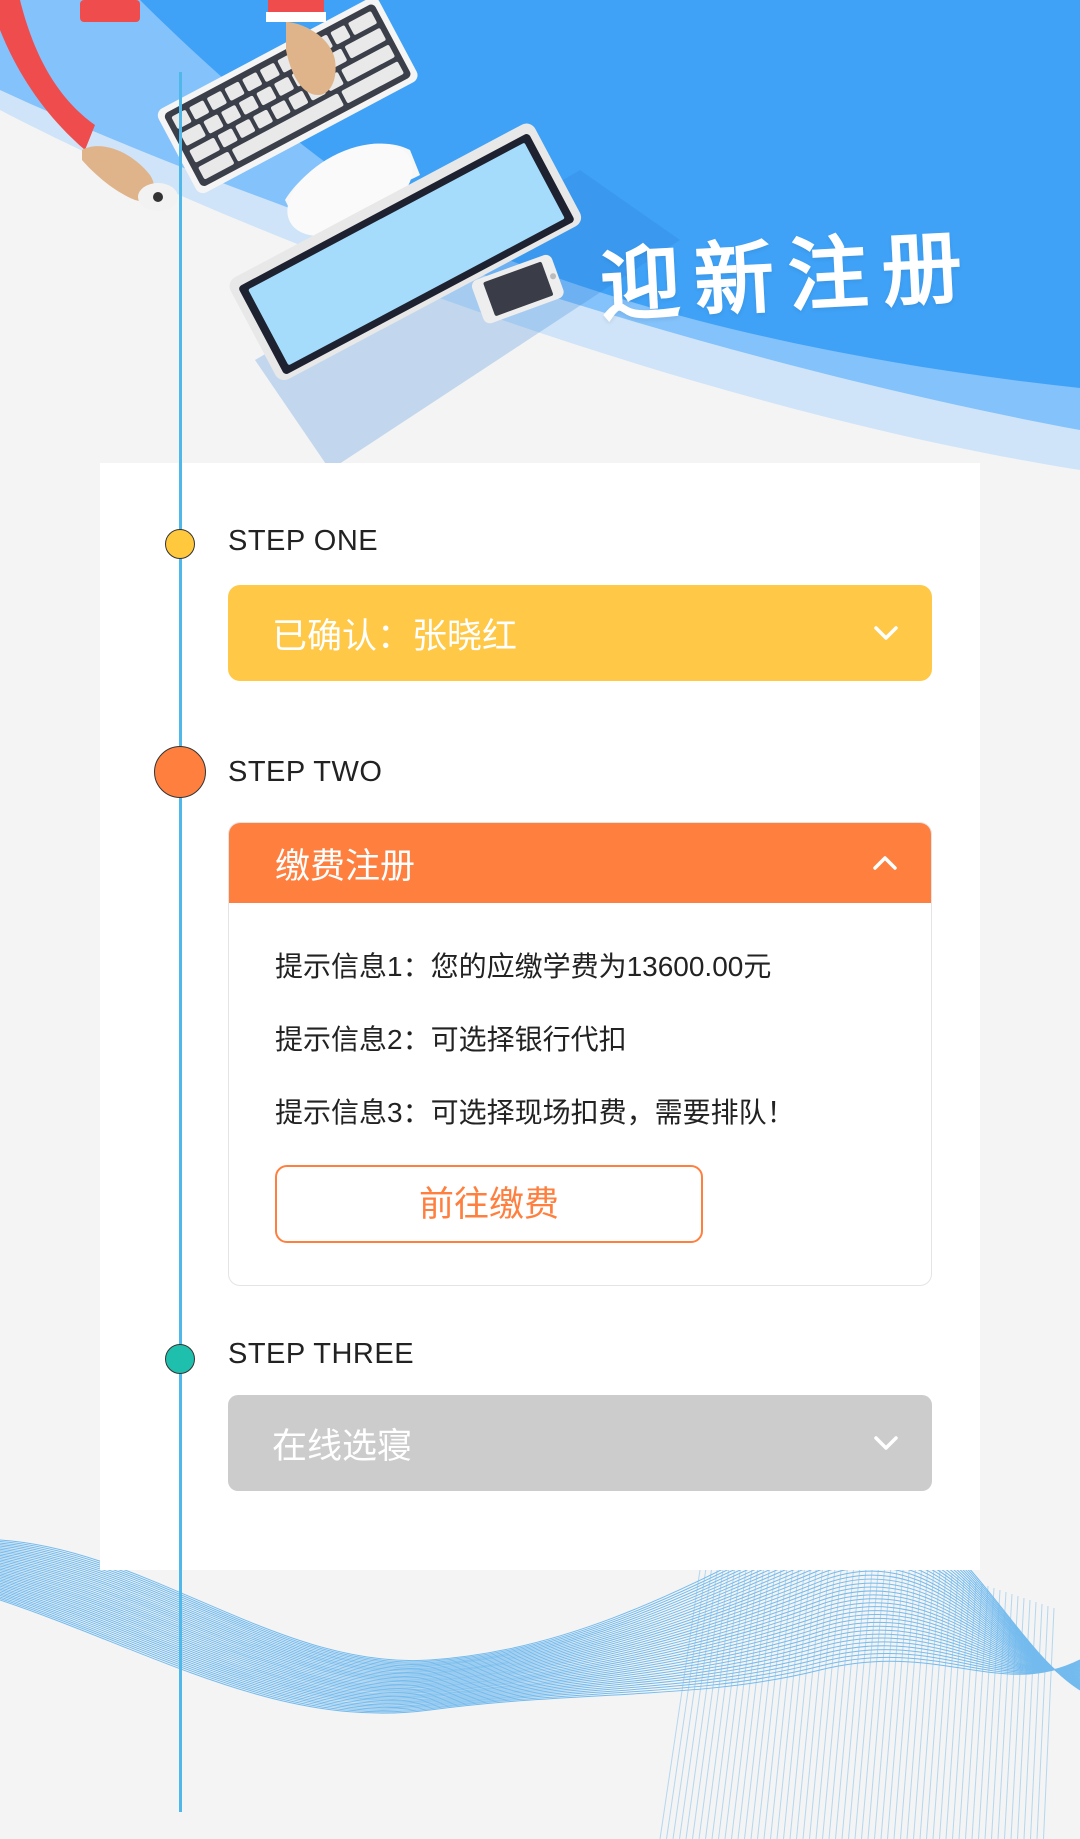 The image size is (1080, 1839). I want to click on panel-step-two-header: 缴费注册, so click(580, 863).